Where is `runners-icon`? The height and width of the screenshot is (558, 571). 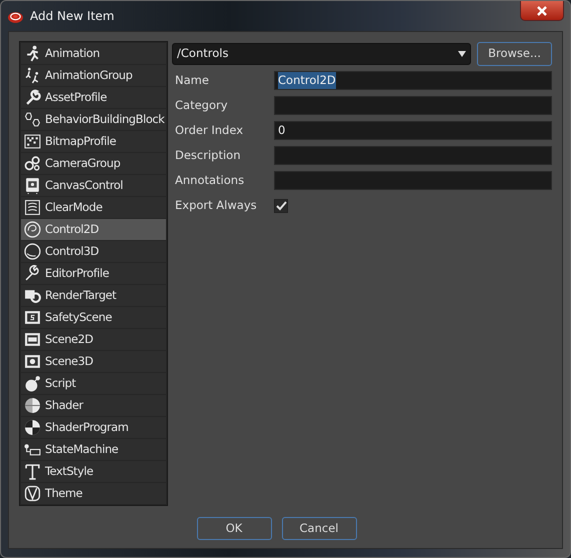
runners-icon is located at coordinates (32, 75).